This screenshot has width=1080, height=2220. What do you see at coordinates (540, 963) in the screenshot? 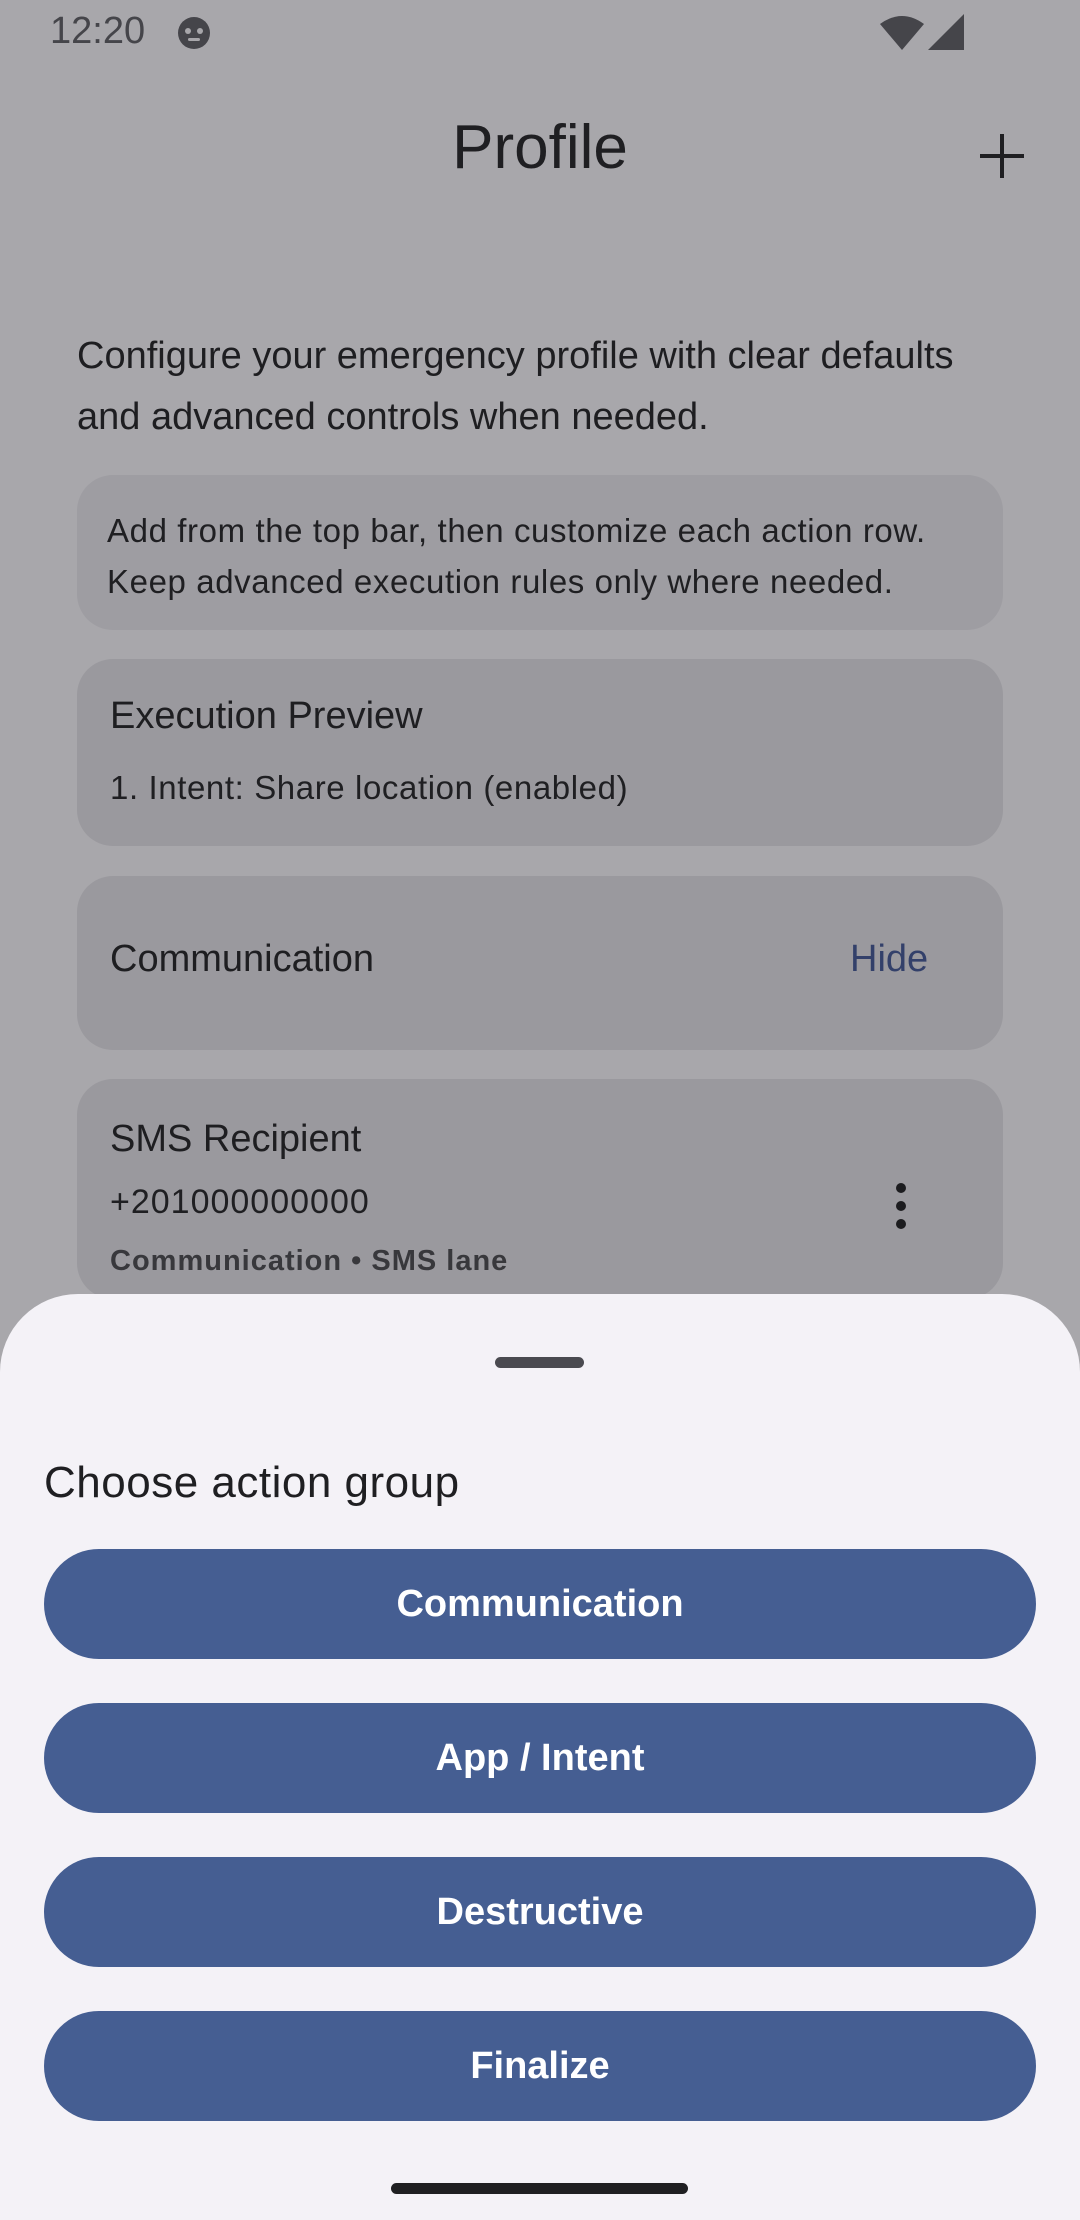
I see `communication-section-card: Communication Hide` at bounding box center [540, 963].